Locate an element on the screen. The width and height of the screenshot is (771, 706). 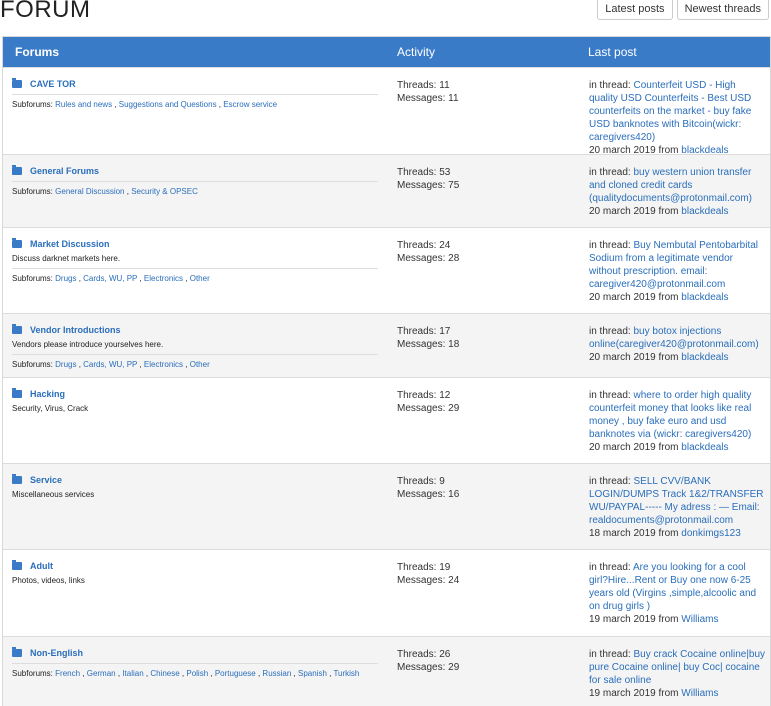
forum-link: Market Discussion is located at coordinates (70, 244).